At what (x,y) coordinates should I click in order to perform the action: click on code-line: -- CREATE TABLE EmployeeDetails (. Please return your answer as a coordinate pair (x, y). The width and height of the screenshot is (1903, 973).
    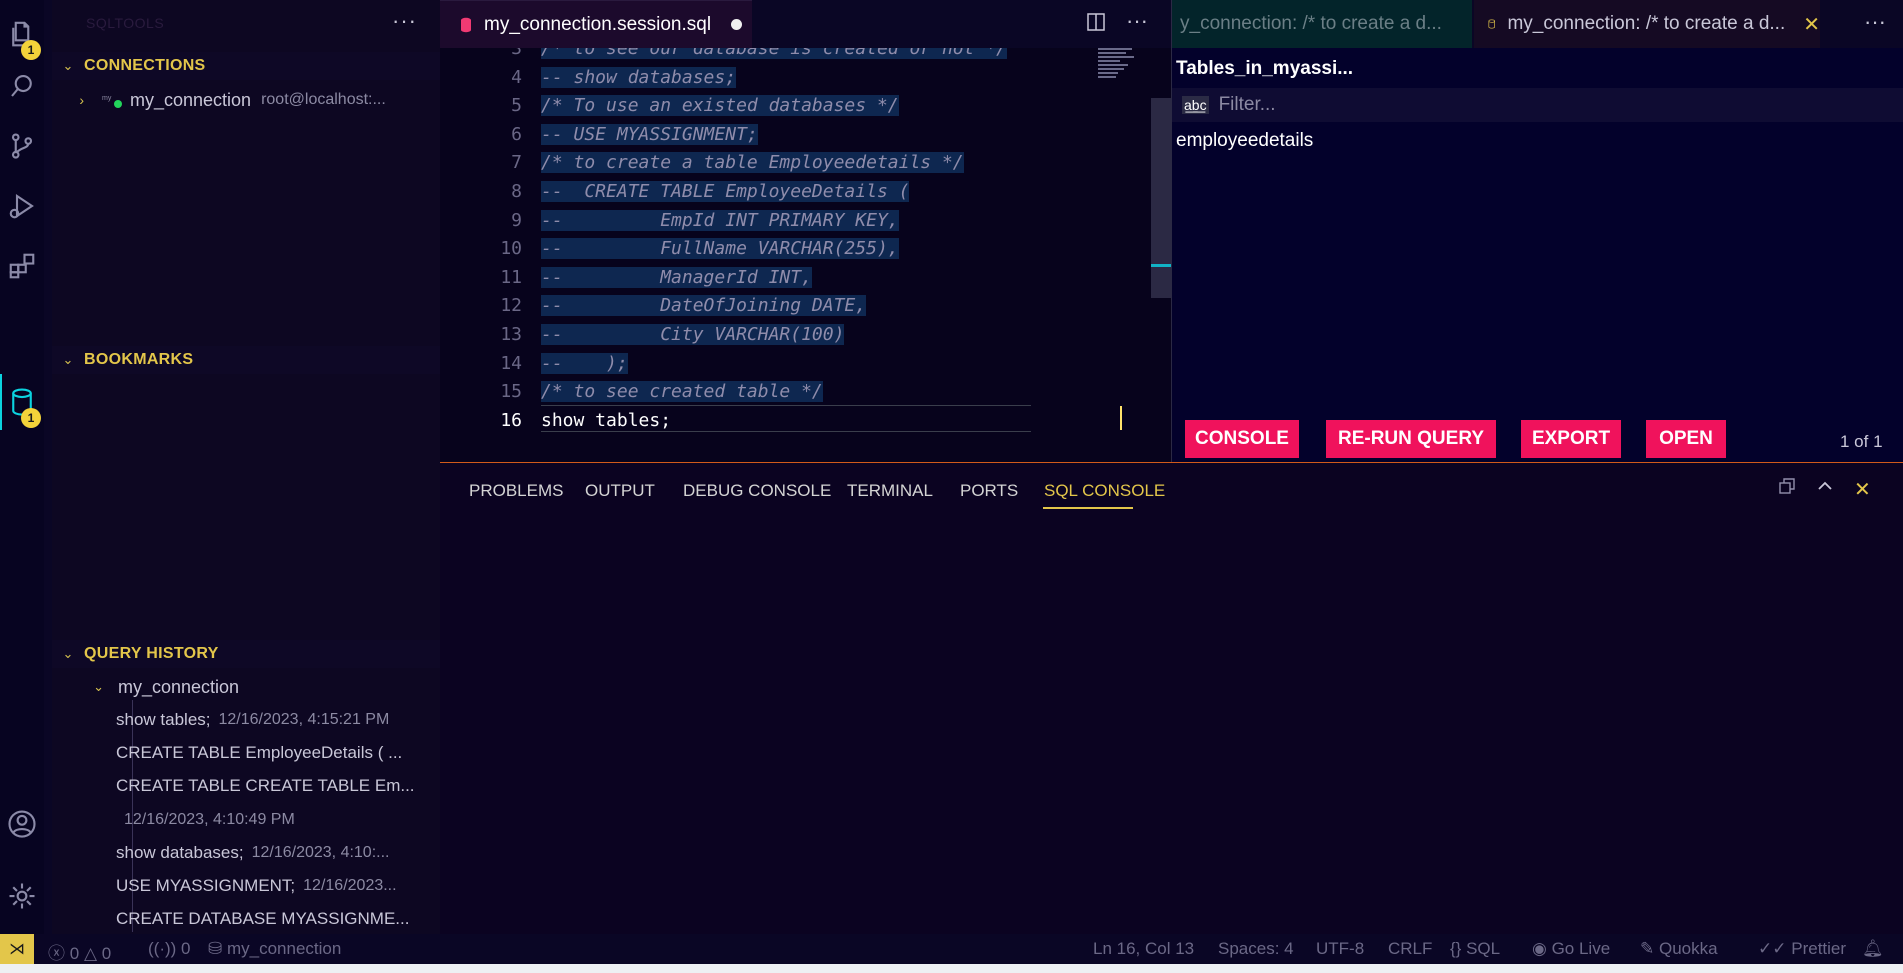
    Looking at the image, I should click on (725, 191).